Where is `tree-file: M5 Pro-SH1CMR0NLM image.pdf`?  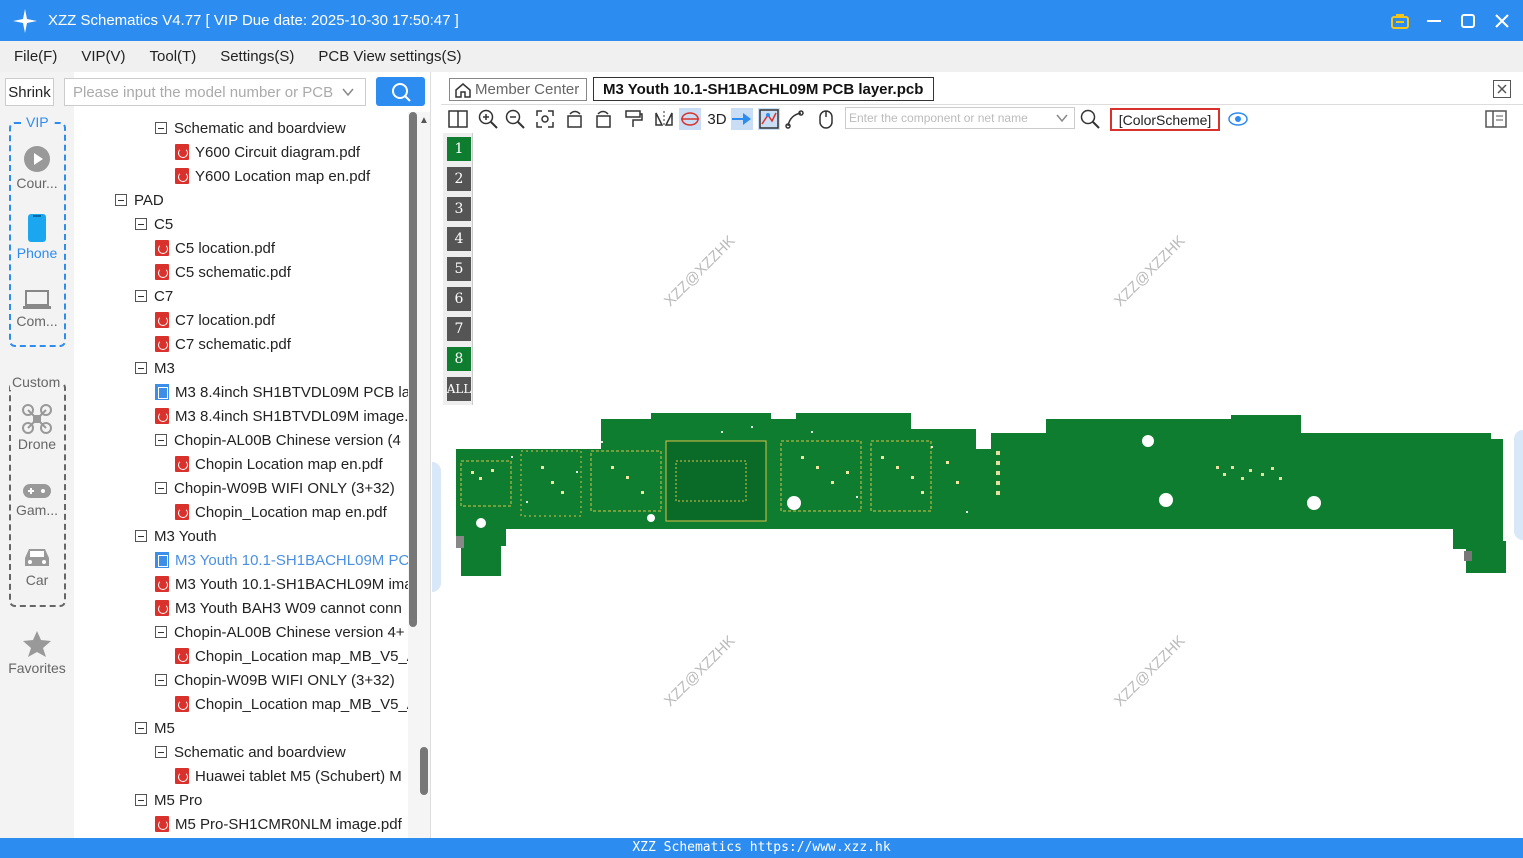 tree-file: M5 Pro-SH1CMR0NLM image.pdf is located at coordinates (278, 824).